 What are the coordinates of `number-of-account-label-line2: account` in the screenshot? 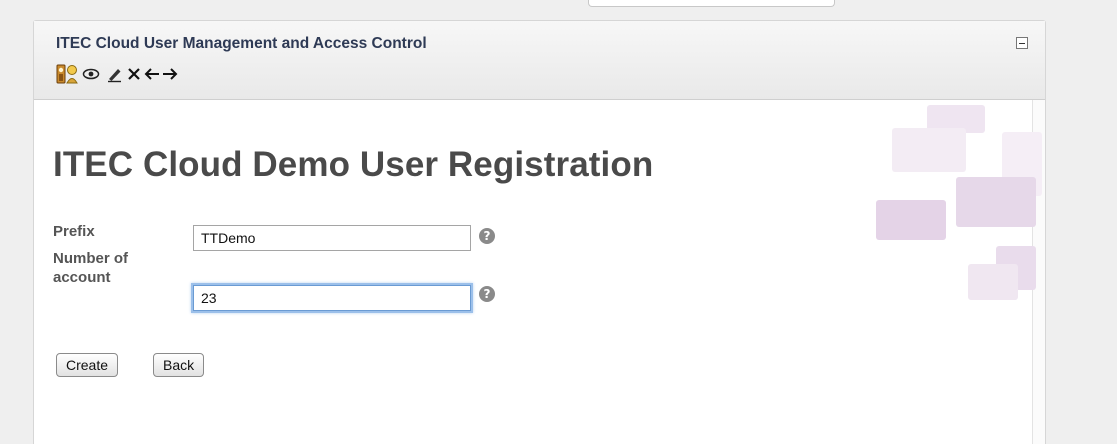 It's located at (82, 277).